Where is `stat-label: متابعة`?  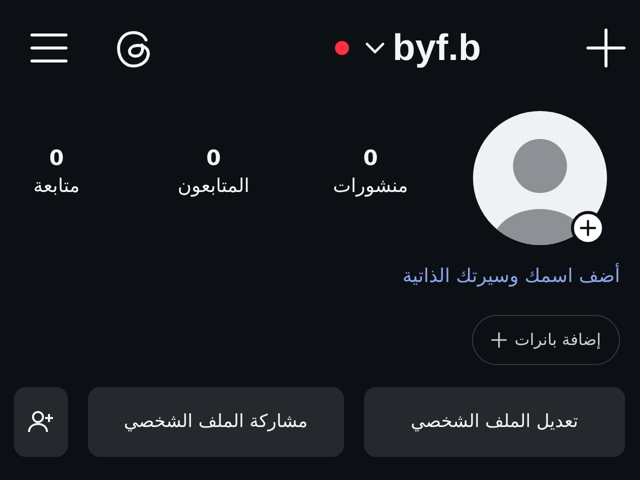 stat-label: متابعة is located at coordinates (56, 186).